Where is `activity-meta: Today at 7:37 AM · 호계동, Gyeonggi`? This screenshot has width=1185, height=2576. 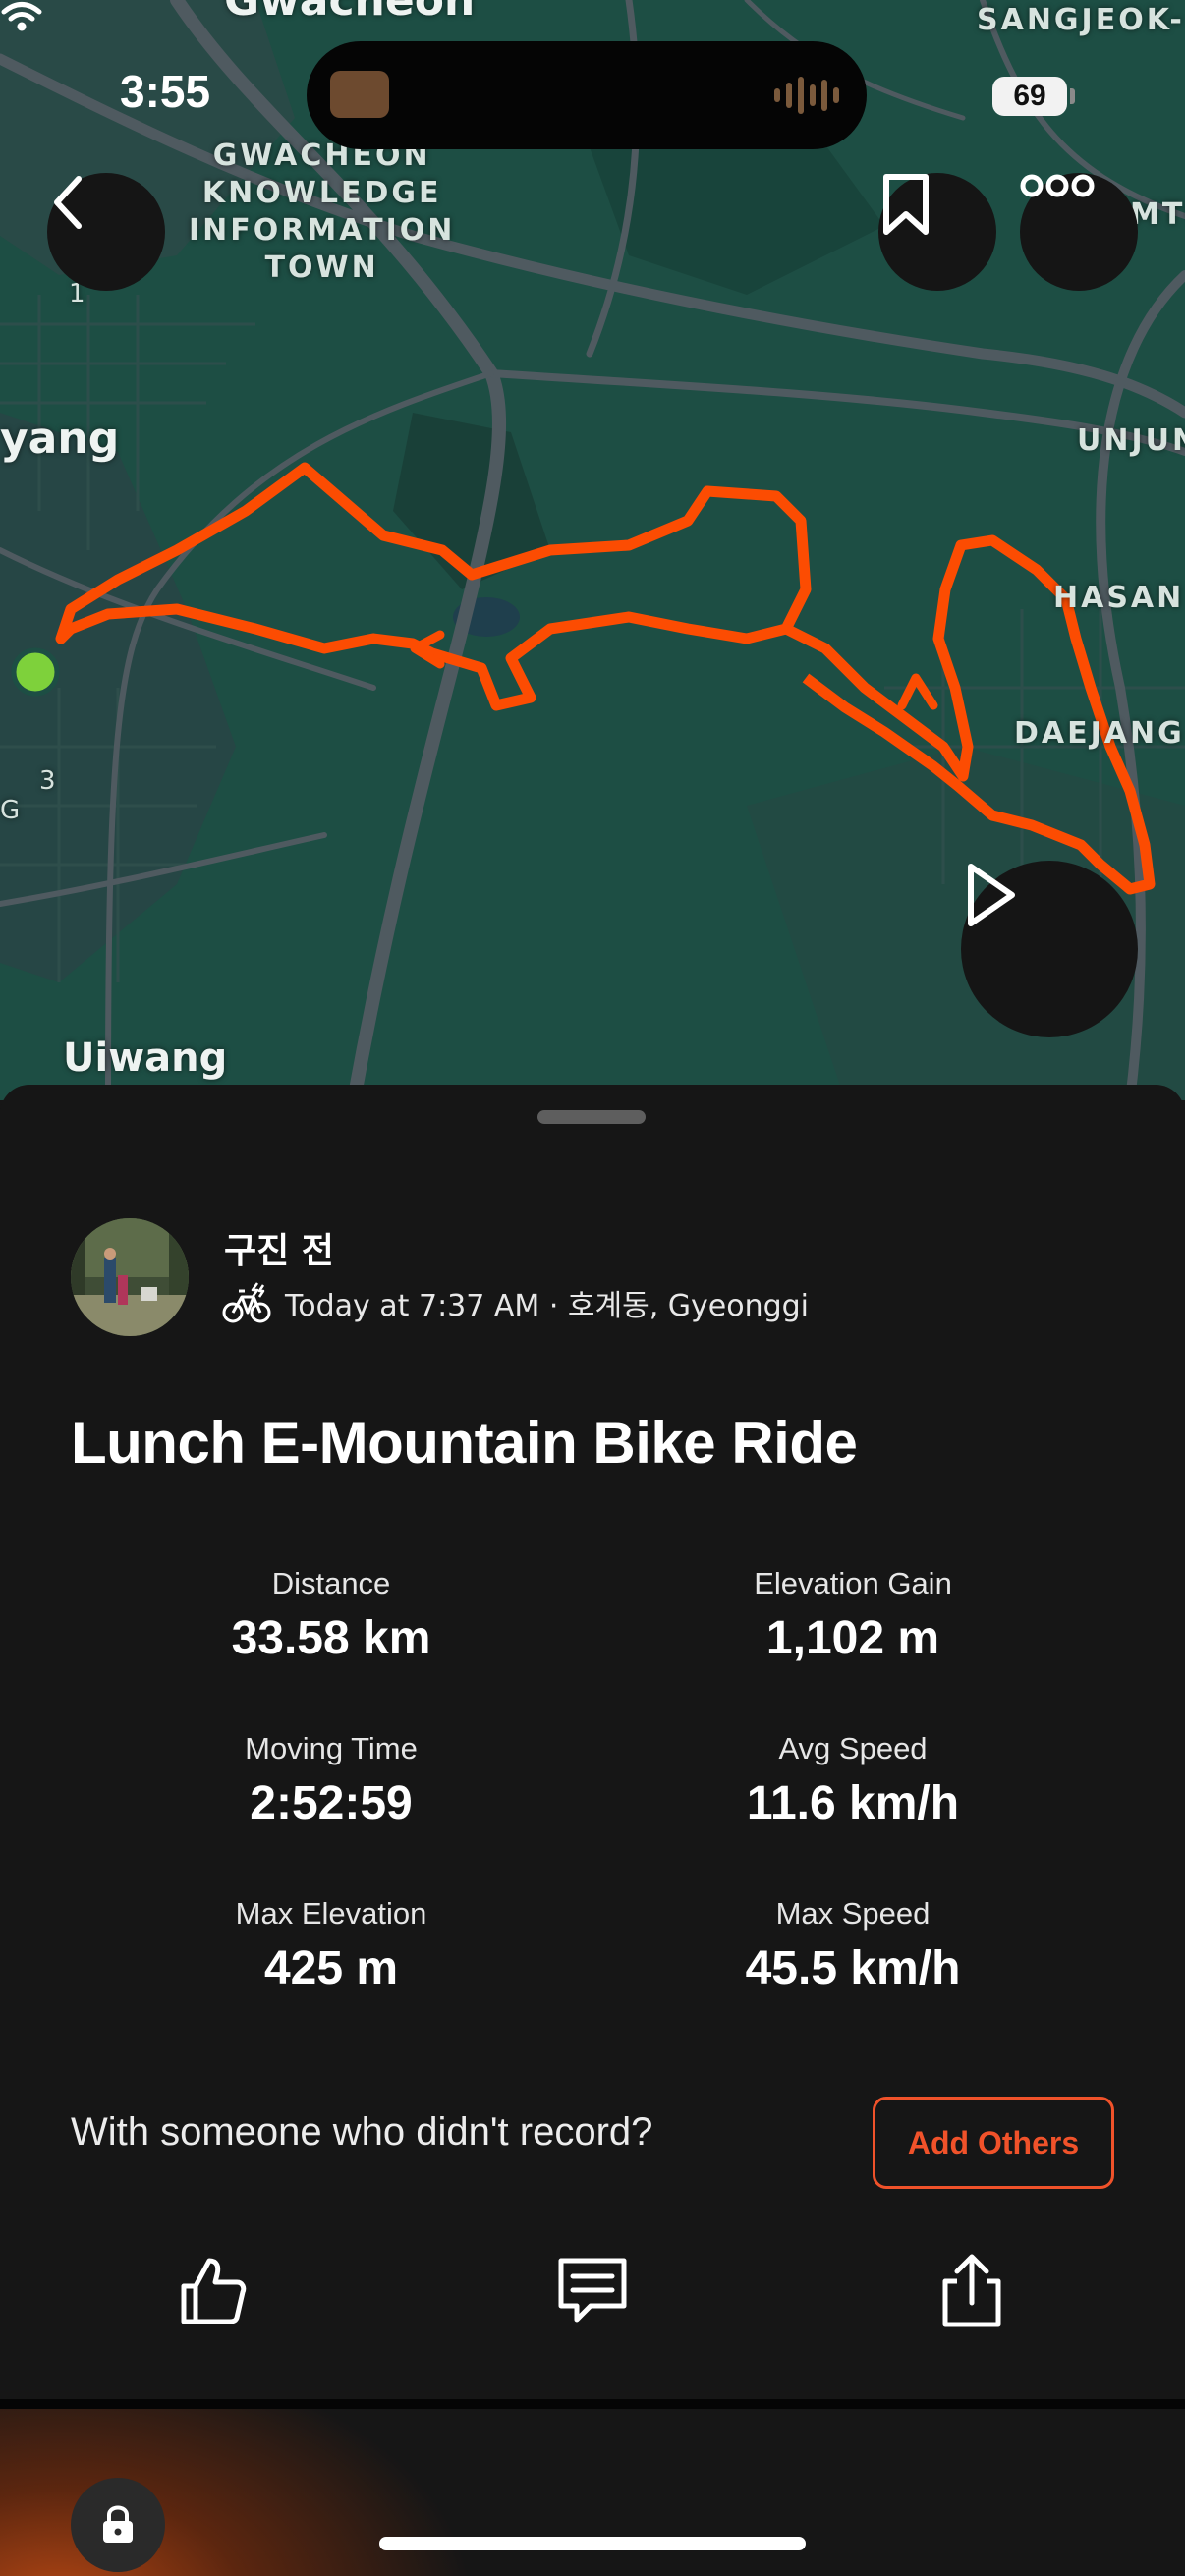
activity-meta: Today at 7:37 AM · 호계동, Gyeonggi is located at coordinates (515, 1302).